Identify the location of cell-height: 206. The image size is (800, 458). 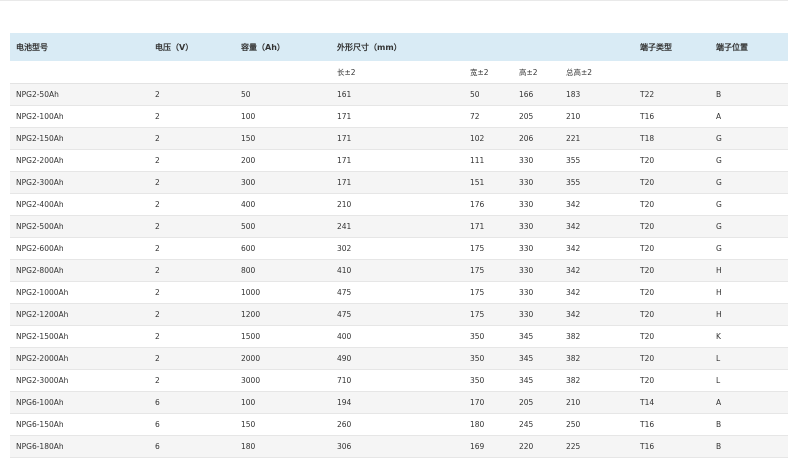
(536, 138).